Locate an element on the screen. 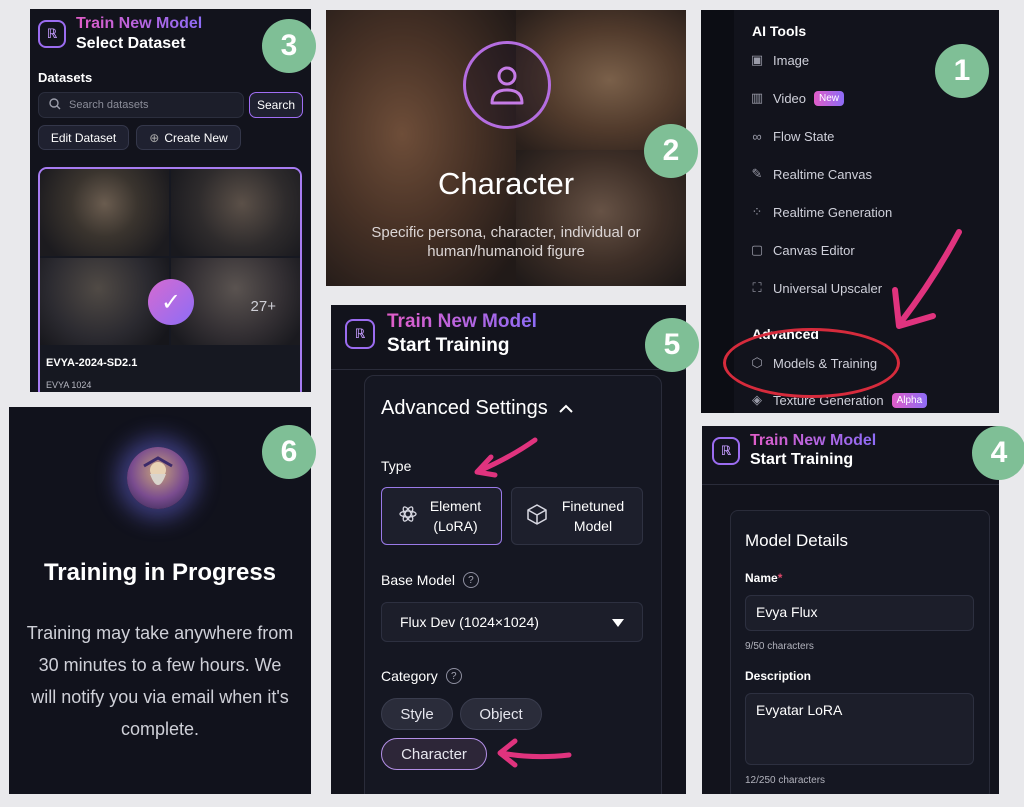 This screenshot has height=807, width=1024. wizard-avatar-icon is located at coordinates (158, 478).